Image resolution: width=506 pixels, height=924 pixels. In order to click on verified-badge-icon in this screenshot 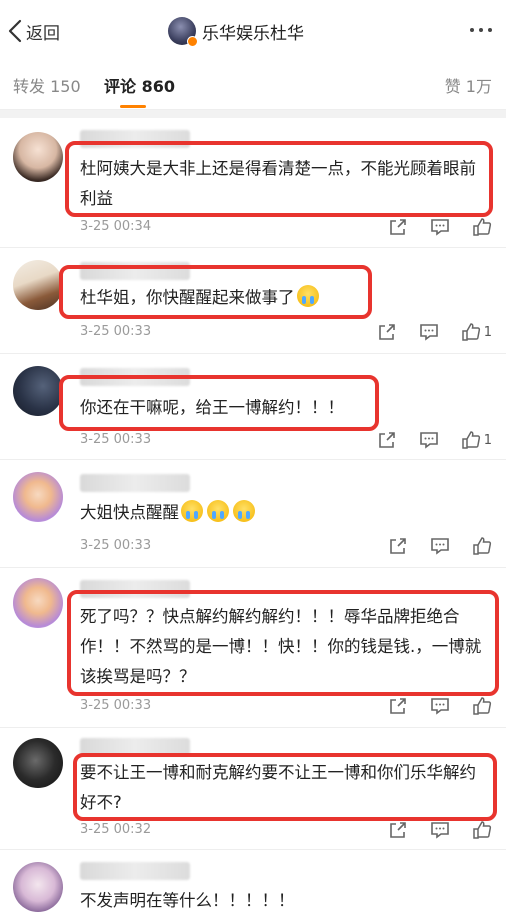, I will do `click(192, 41)`.